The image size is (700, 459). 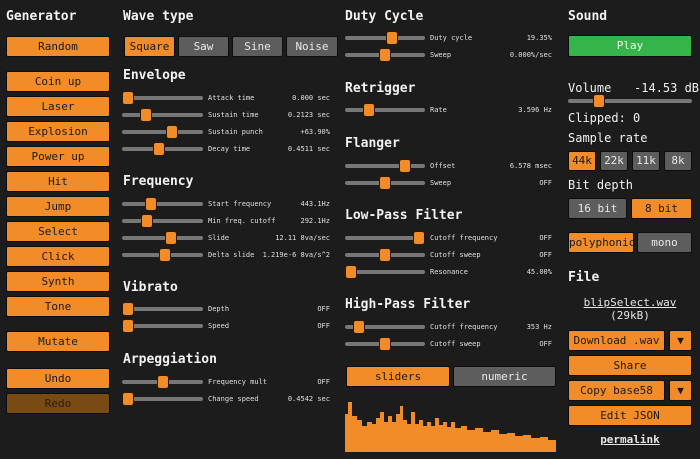 I want to click on envelope-attack-time-track, so click(x=162, y=98).